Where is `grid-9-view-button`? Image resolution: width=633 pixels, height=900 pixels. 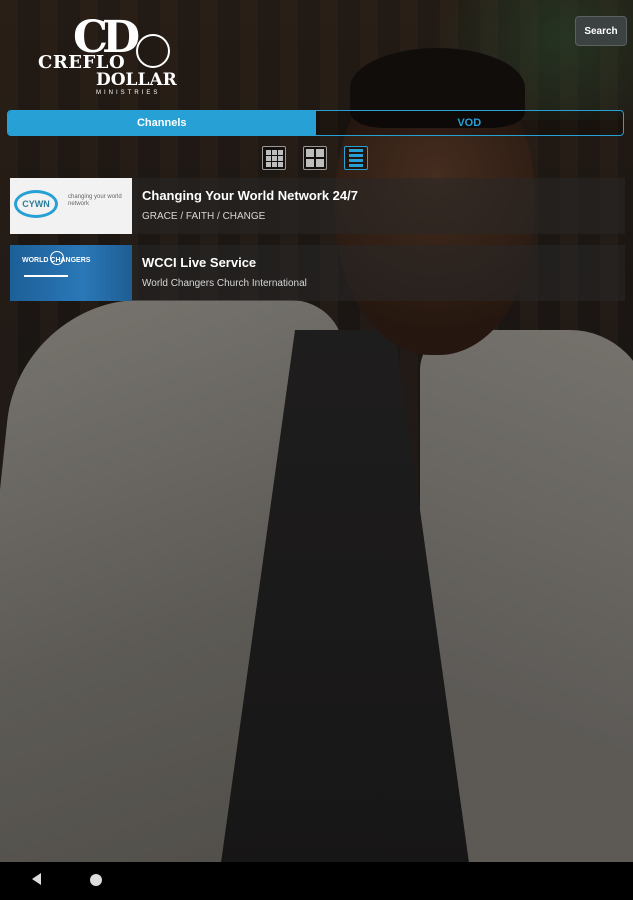
grid-9-view-button is located at coordinates (274, 158).